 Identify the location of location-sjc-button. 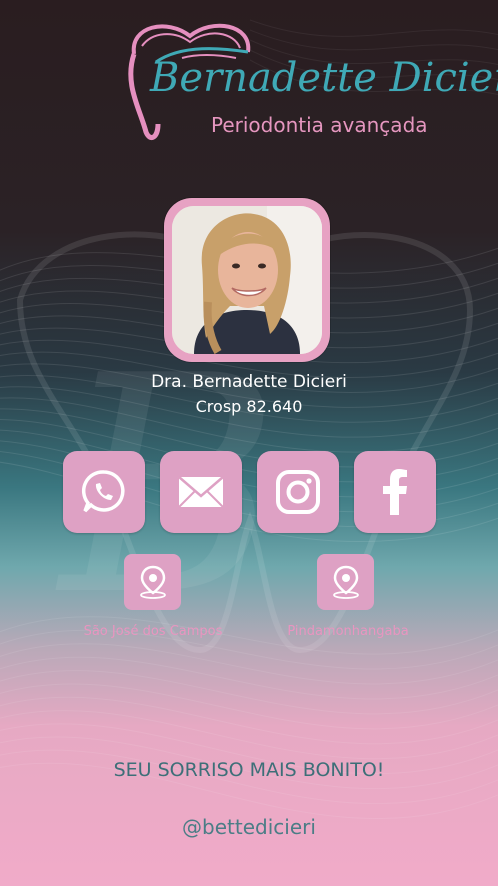
(152, 582).